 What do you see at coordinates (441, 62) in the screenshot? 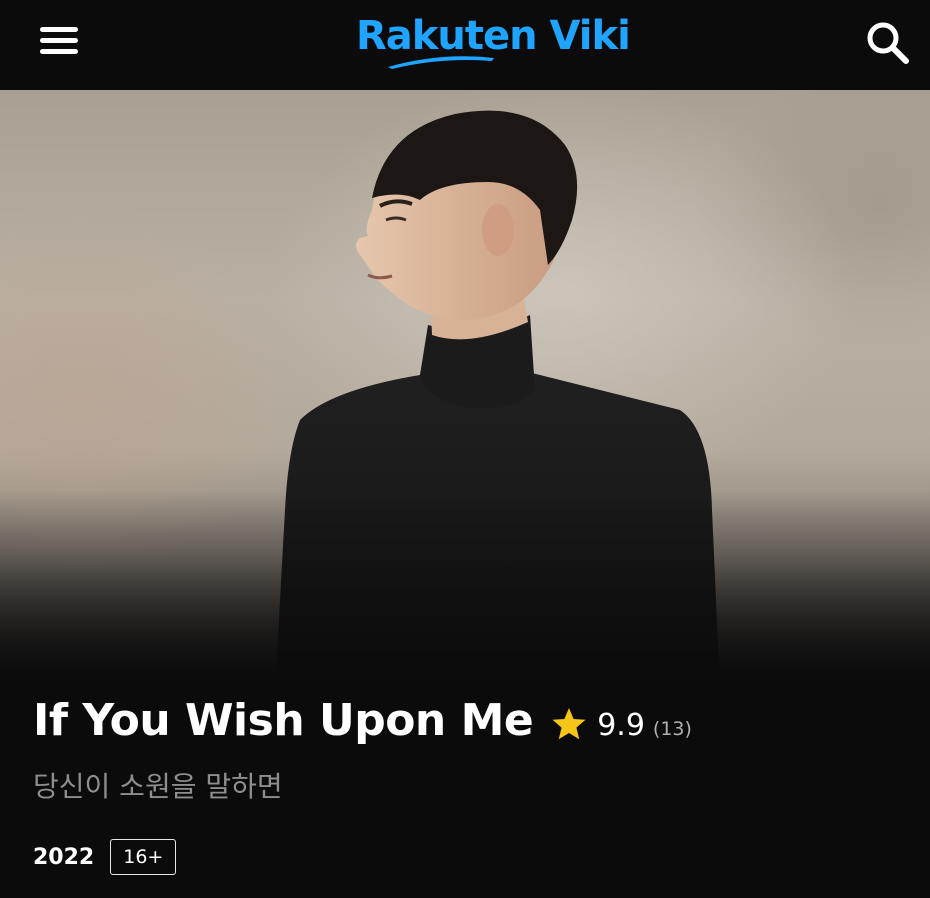
I see `brand-logo-swoosh` at bounding box center [441, 62].